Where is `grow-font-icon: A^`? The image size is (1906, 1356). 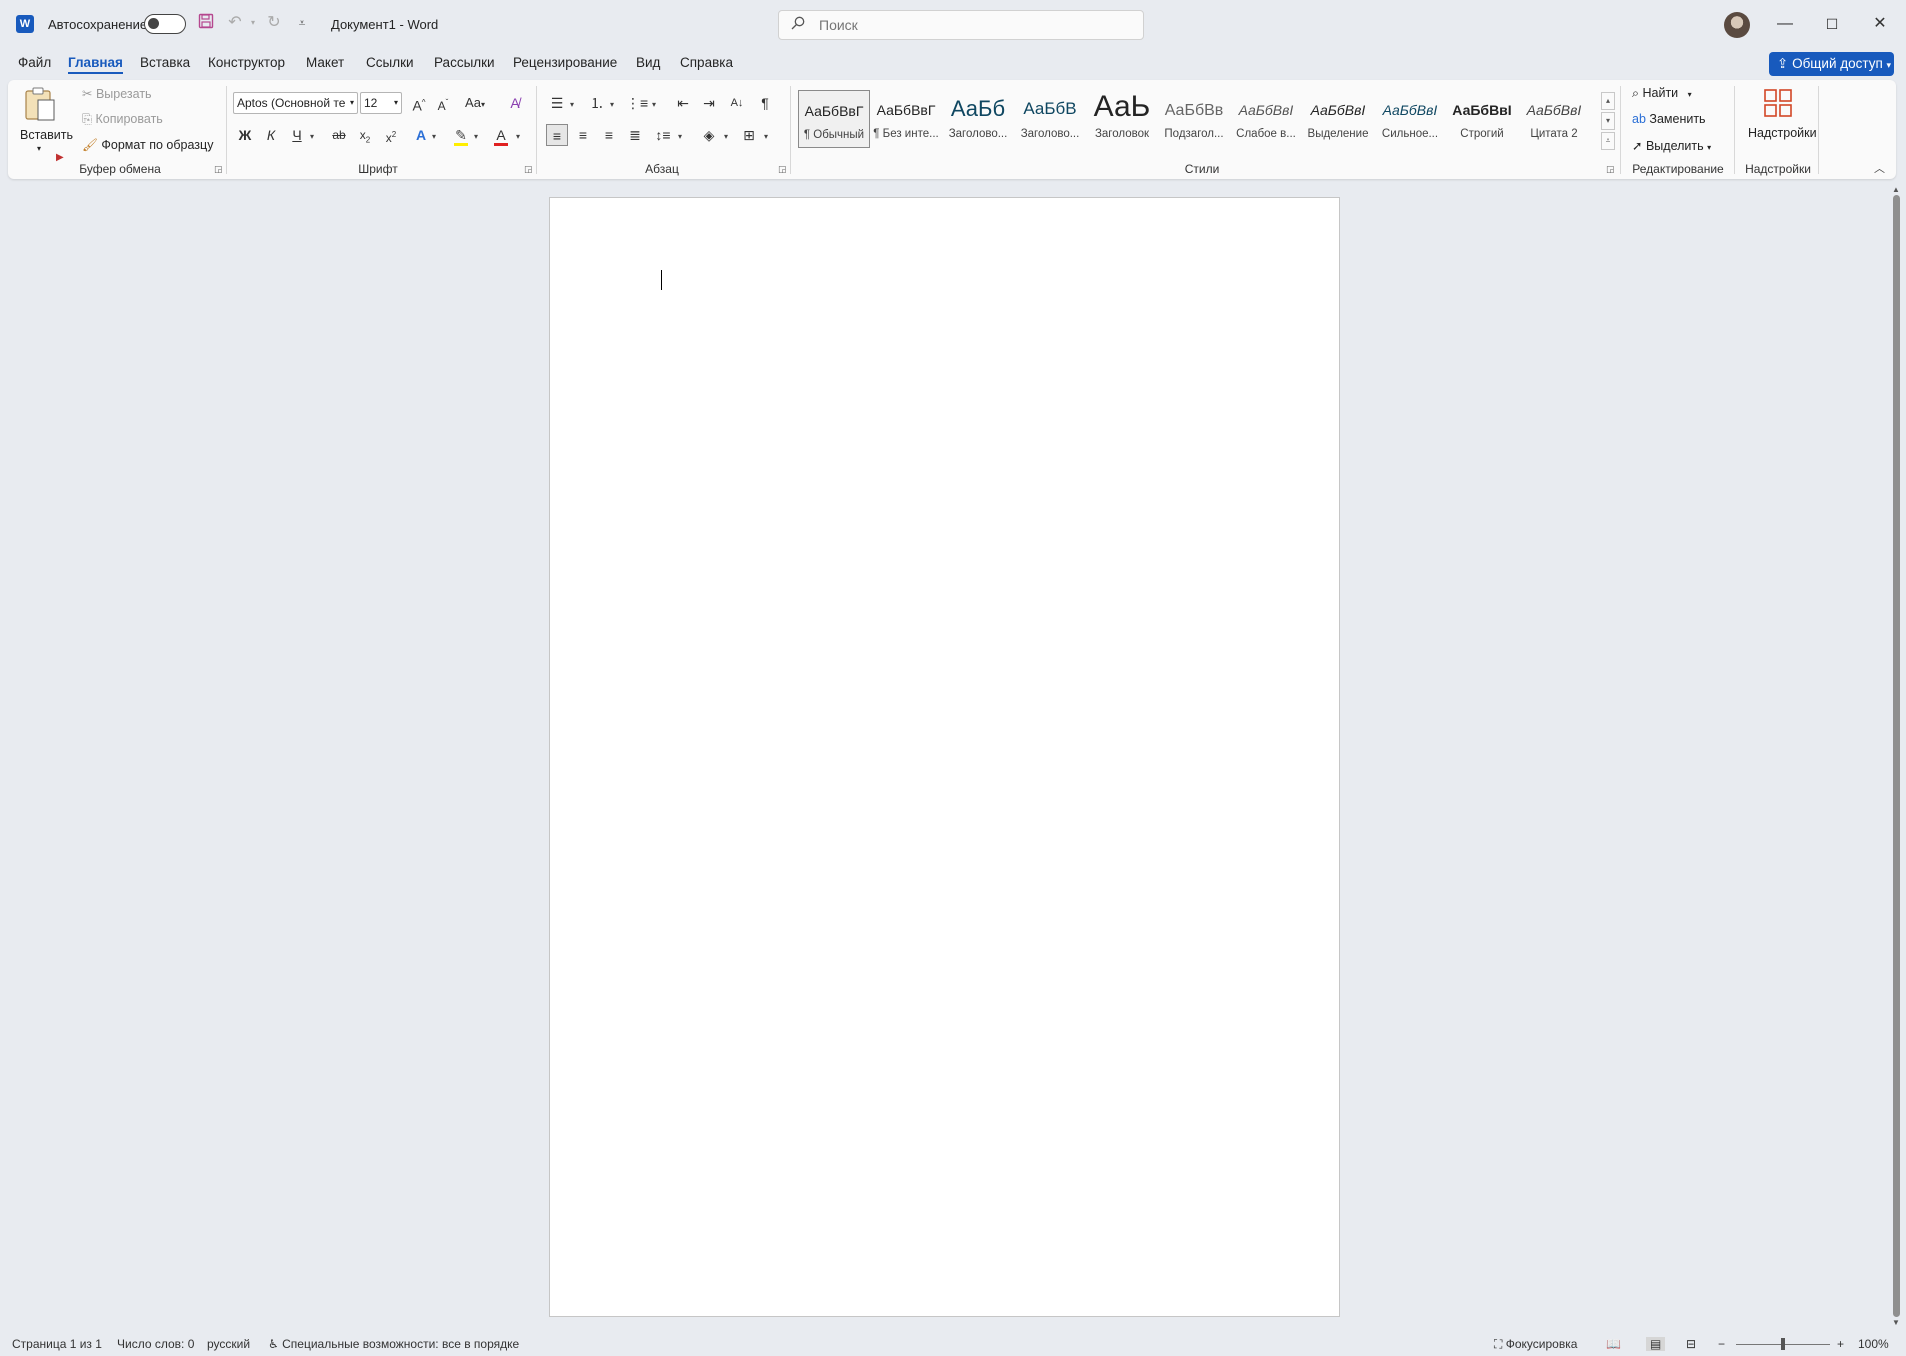
grow-font-icon: A^ is located at coordinates (419, 103).